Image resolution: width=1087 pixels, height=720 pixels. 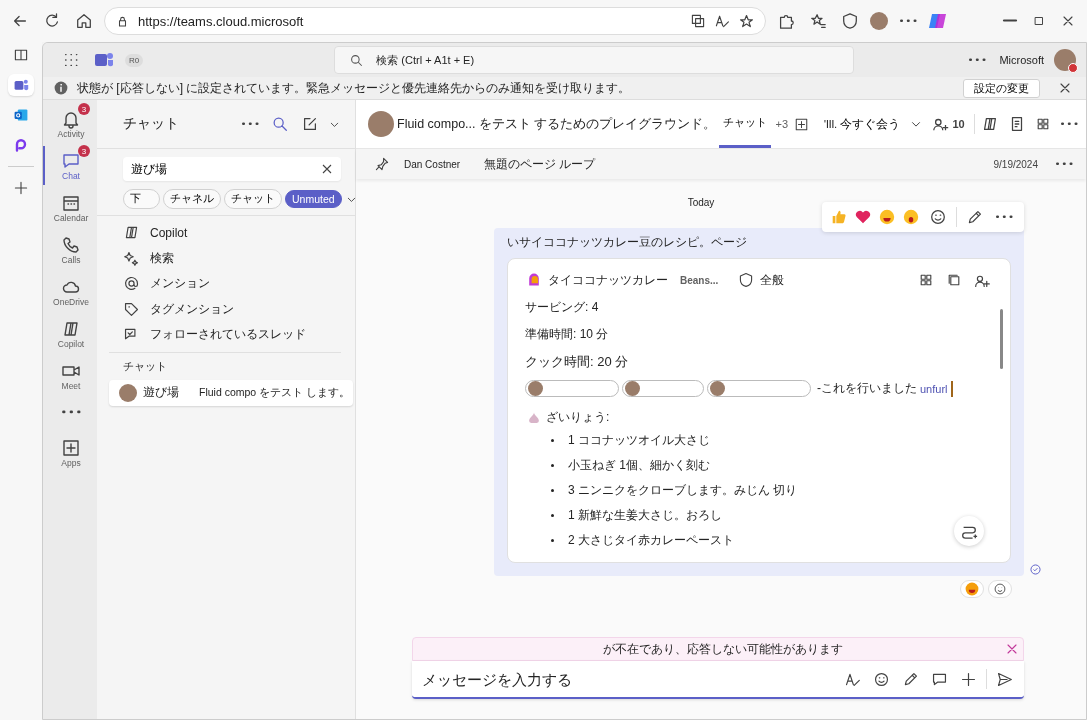 What do you see at coordinates (354, 88) in the screenshot?
I see `status-notice: 状態が [応答しない] に設定されています。緊急メッセージと優先連絡先からのみ通知を受け取ります。` at bounding box center [354, 88].